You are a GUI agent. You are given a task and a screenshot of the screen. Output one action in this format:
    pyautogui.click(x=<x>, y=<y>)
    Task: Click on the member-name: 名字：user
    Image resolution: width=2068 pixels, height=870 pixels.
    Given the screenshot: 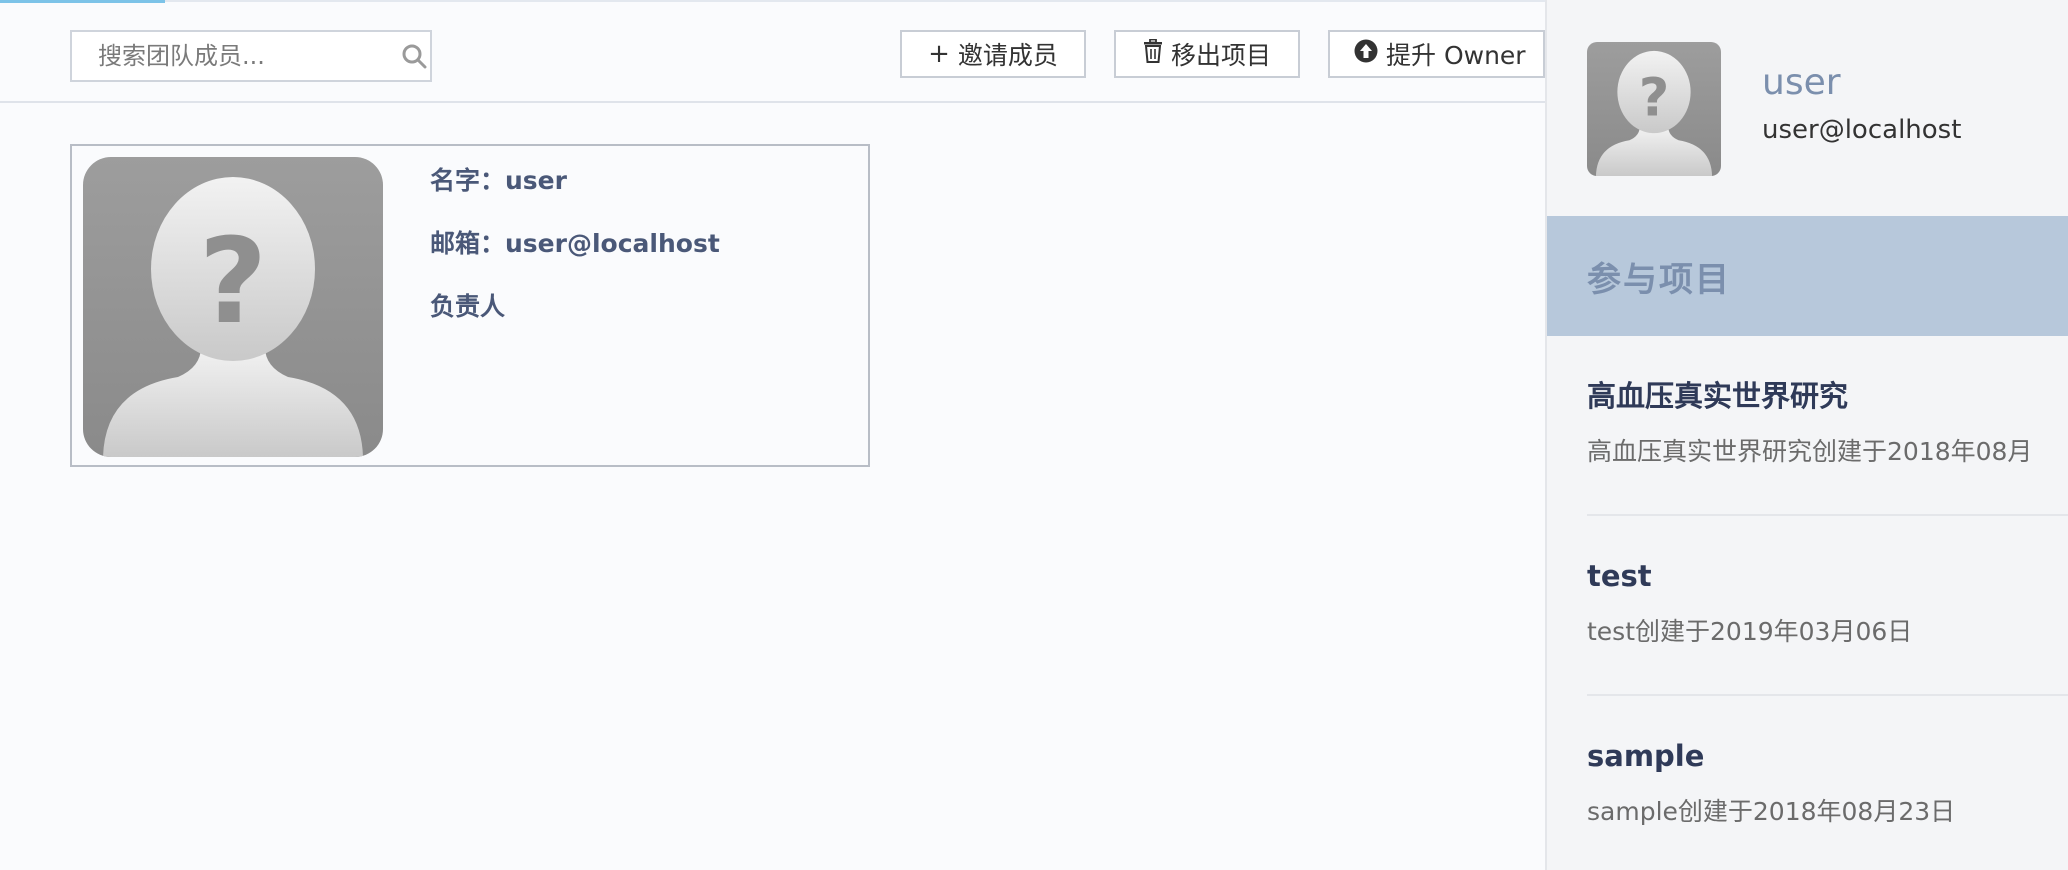 What is the action you would take?
    pyautogui.click(x=498, y=180)
    